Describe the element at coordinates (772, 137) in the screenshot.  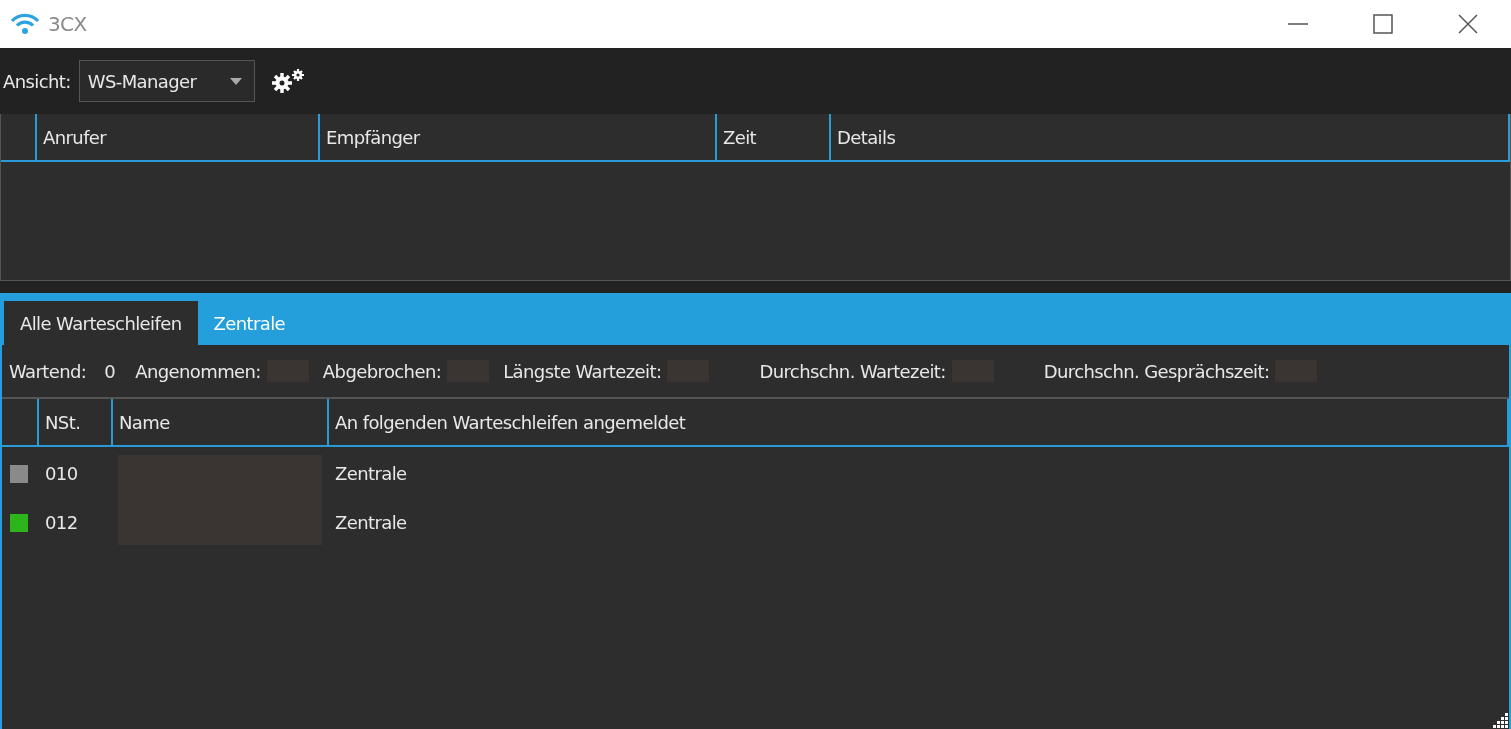
I see `column-header: Zeit` at that location.